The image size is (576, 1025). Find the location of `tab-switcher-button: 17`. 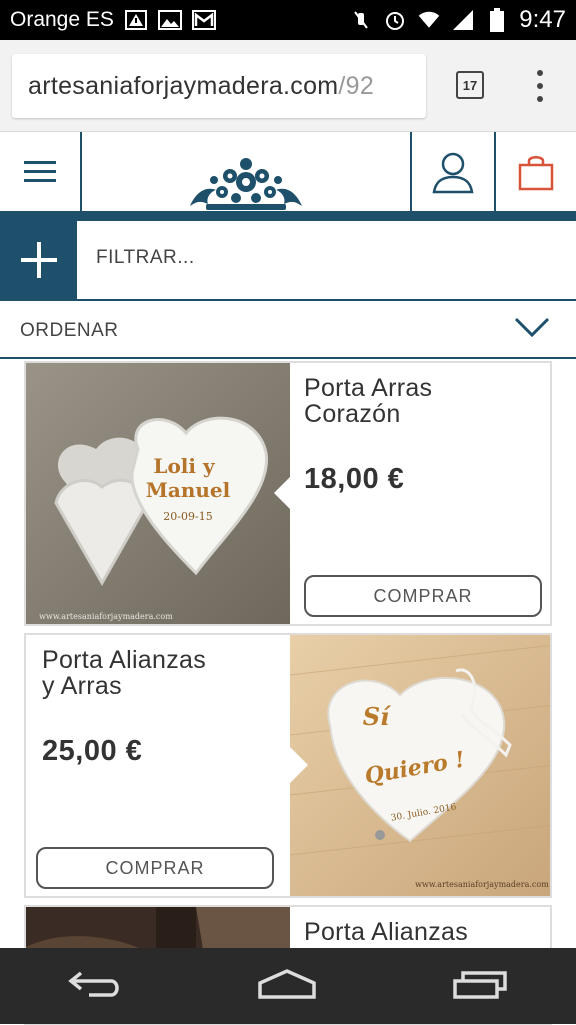

tab-switcher-button: 17 is located at coordinates (470, 85).